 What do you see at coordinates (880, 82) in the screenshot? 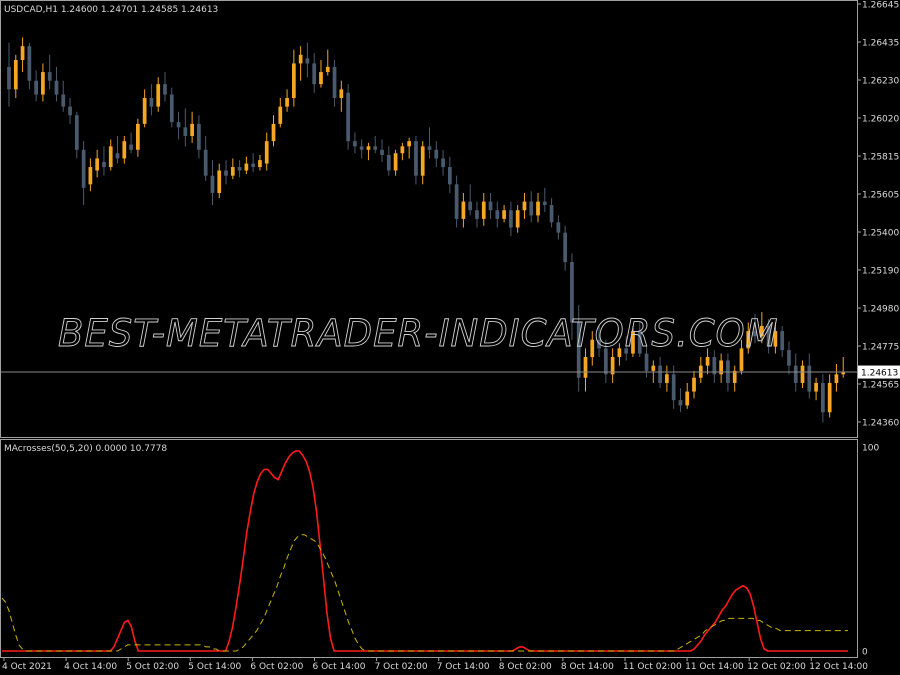
I see `y-tick-label: 1.26230` at bounding box center [880, 82].